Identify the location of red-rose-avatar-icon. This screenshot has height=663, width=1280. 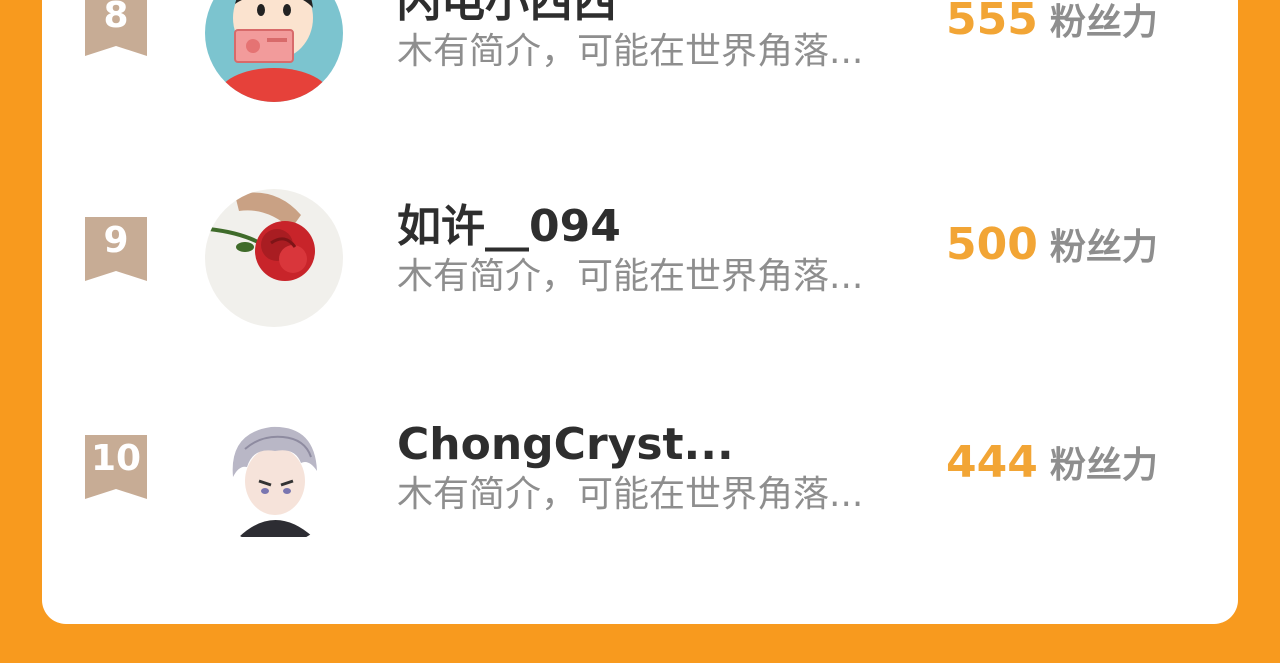
(274, 258).